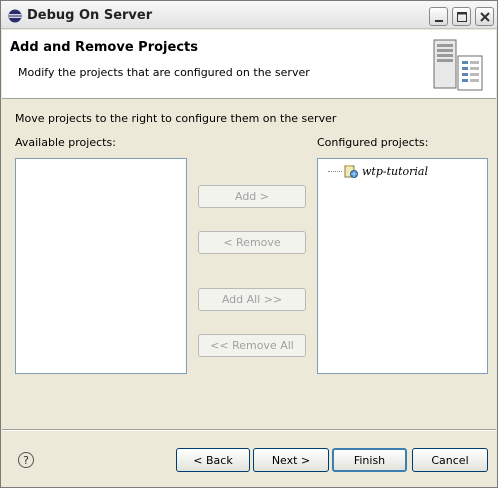 This screenshot has height=488, width=498. What do you see at coordinates (369, 460) in the screenshot?
I see `finish-button: Finish` at bounding box center [369, 460].